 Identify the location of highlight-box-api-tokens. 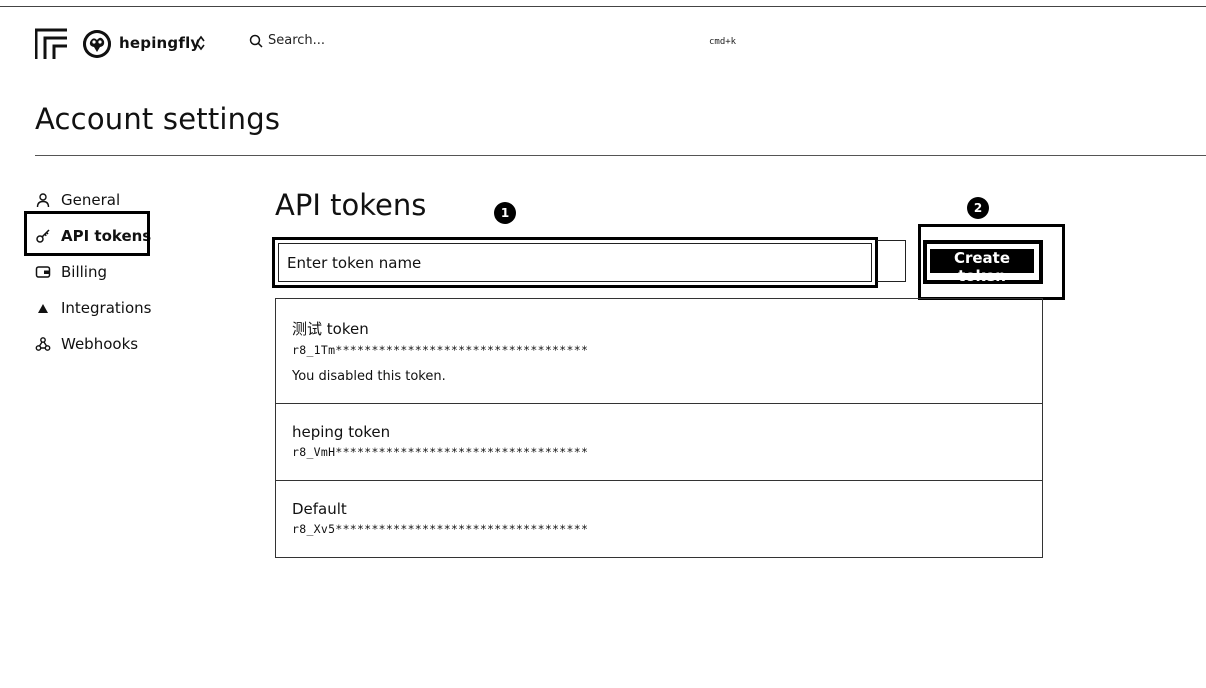
(87, 233).